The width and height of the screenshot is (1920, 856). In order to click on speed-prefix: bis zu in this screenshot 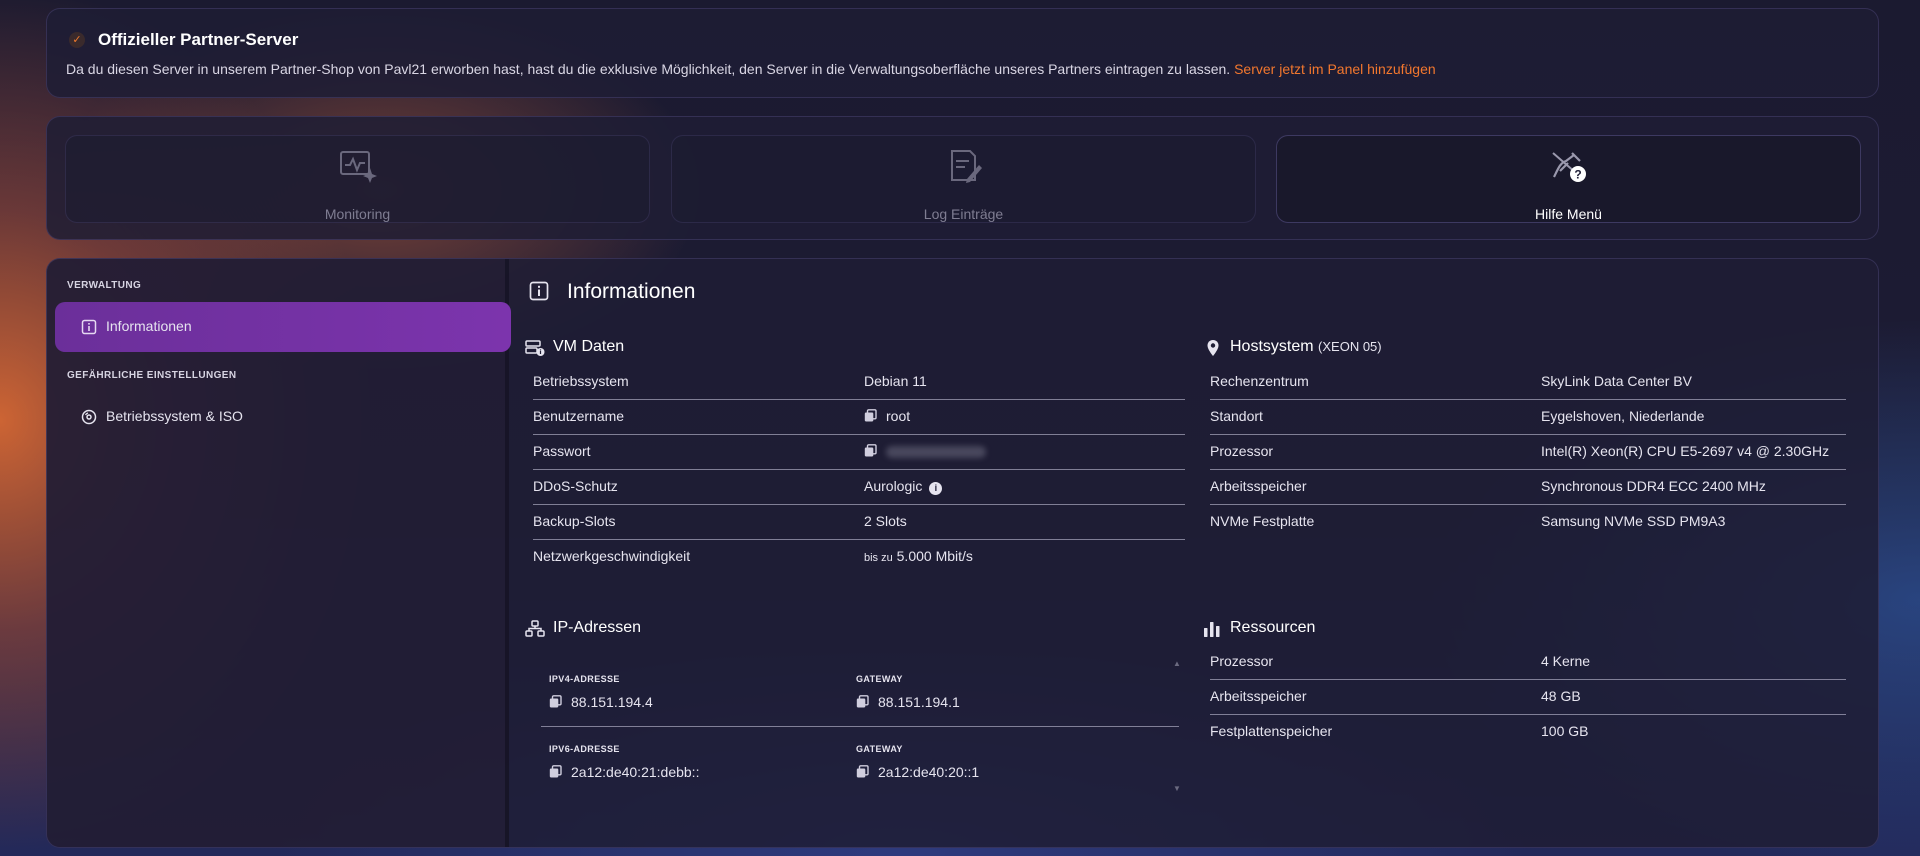, I will do `click(878, 558)`.